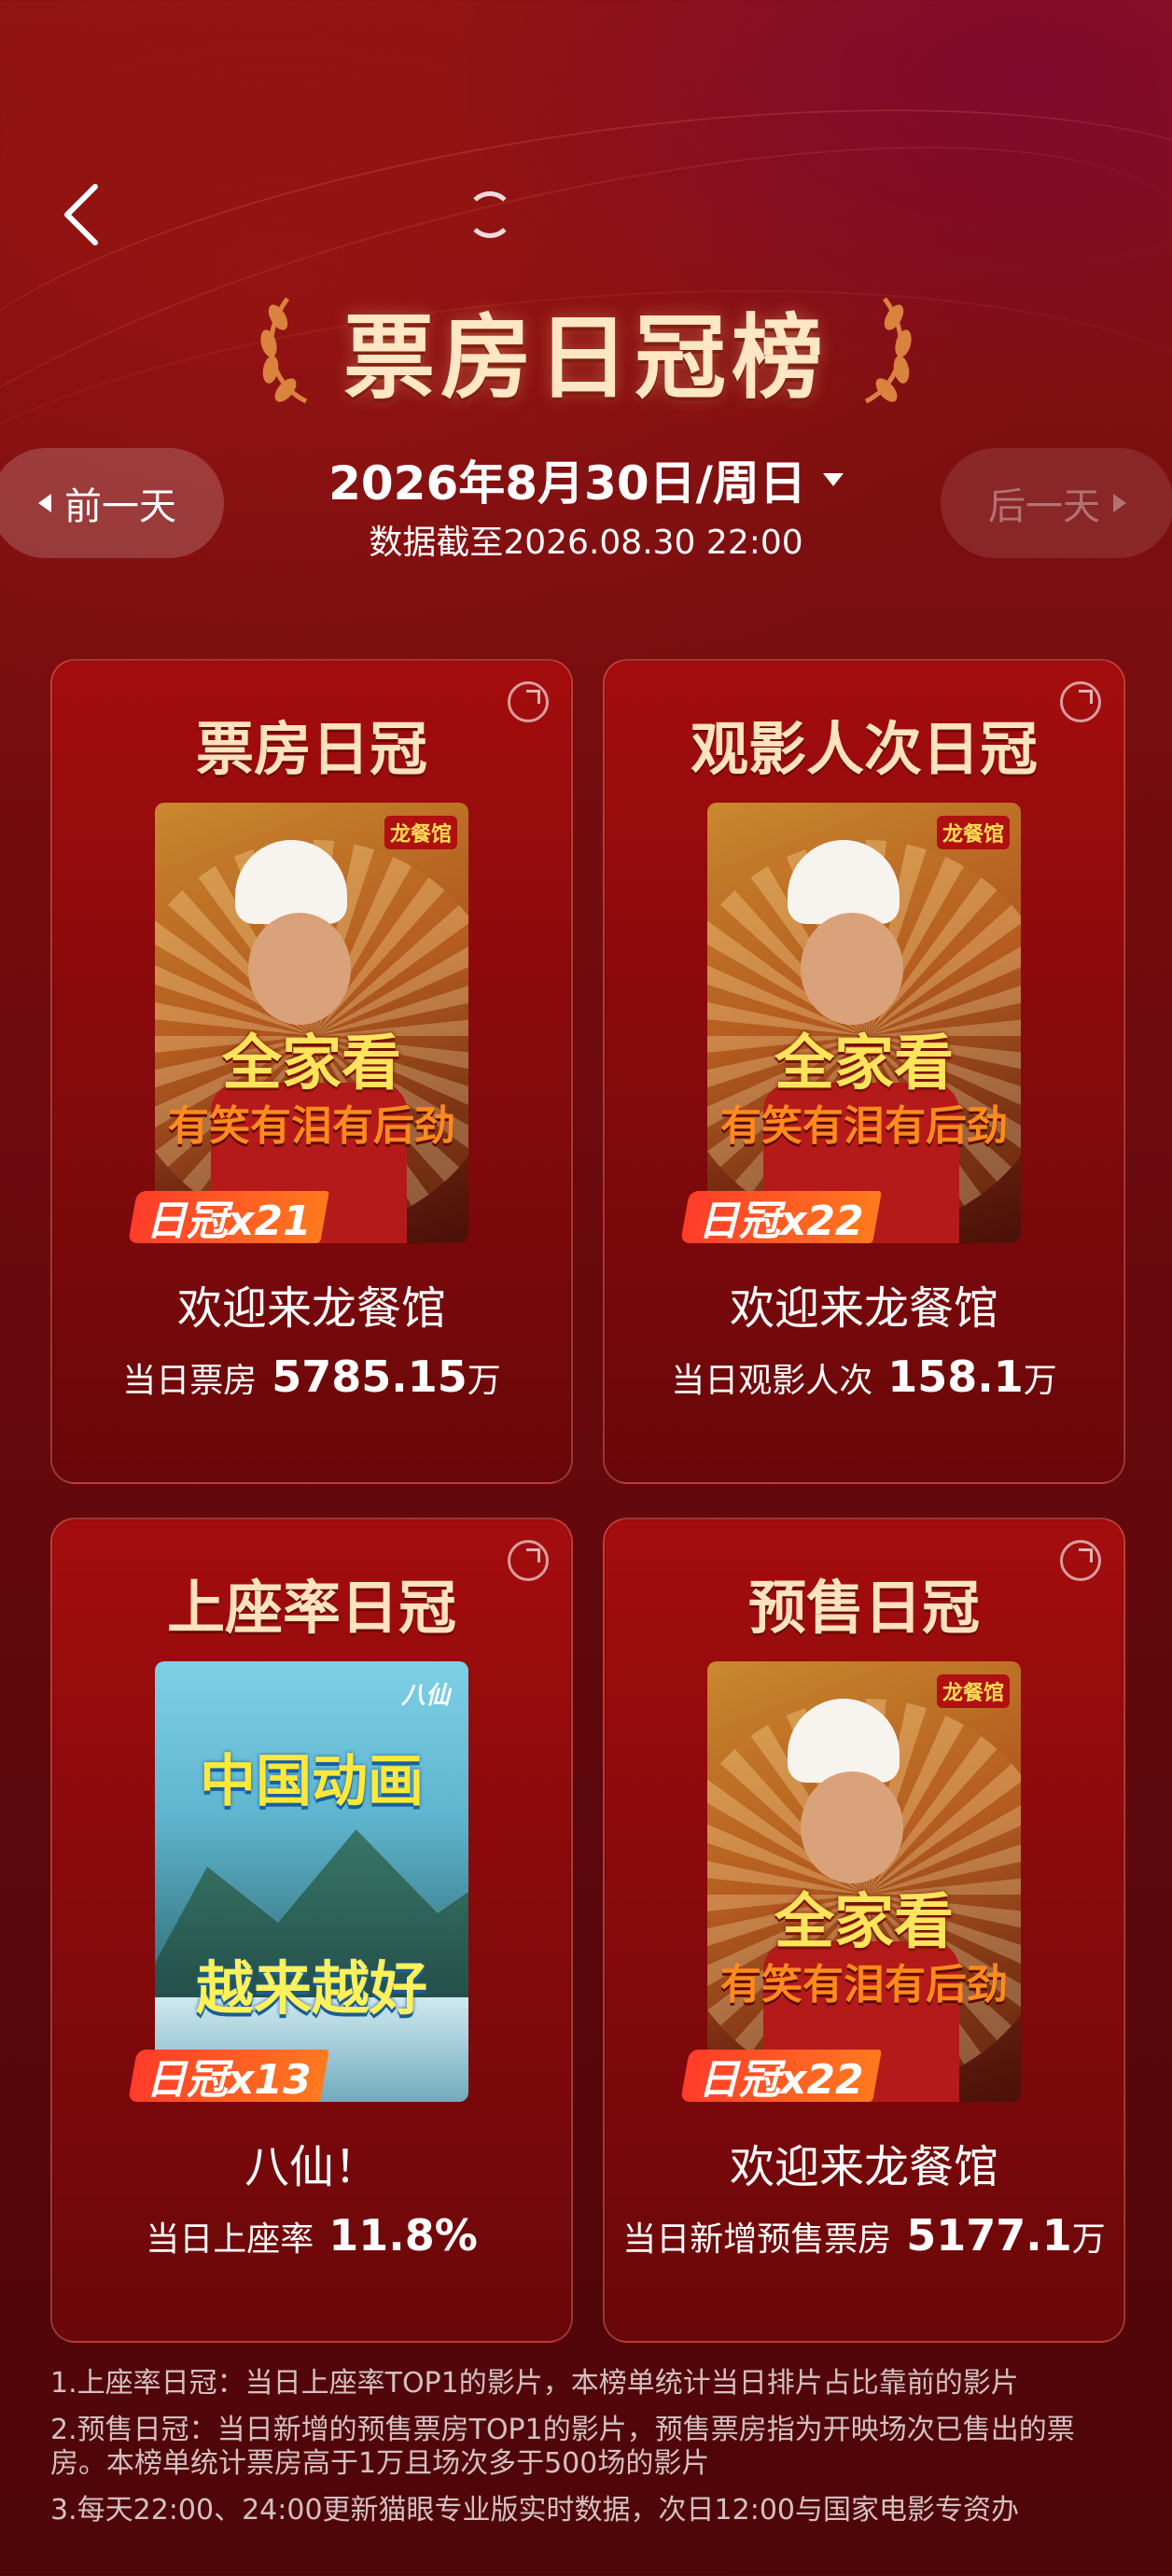 This screenshot has width=1172, height=2576. Describe the element at coordinates (863, 1608) in the screenshot. I see `card-title: 预售日冠` at that location.